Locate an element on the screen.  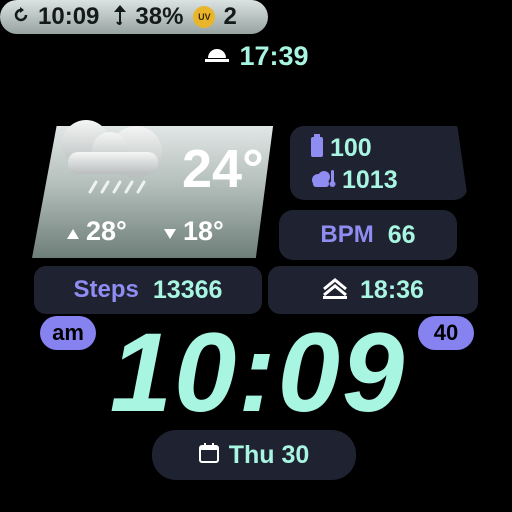
status-pill: 10:09 38% UV 2 is located at coordinates (134, 17).